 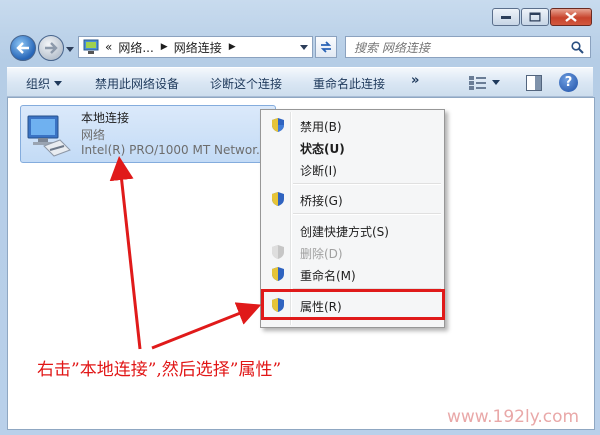 What do you see at coordinates (352, 252) in the screenshot?
I see `menu-item-delete: 删除(D)` at bounding box center [352, 252].